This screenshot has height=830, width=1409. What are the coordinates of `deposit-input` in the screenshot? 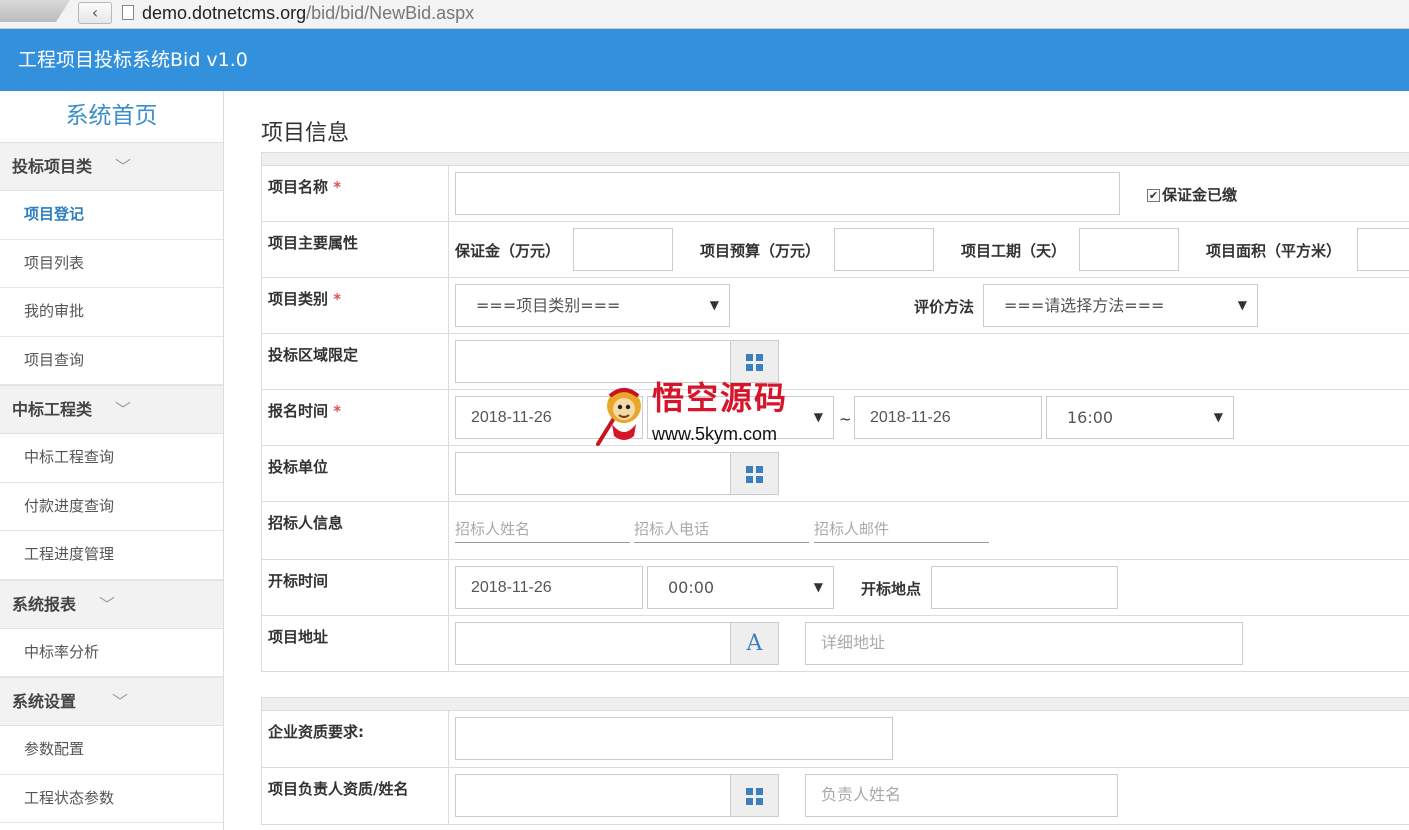 It's located at (623, 249).